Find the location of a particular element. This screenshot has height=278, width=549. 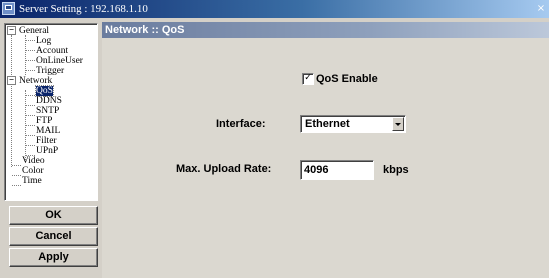

interface-label: Interface: is located at coordinates (241, 124).